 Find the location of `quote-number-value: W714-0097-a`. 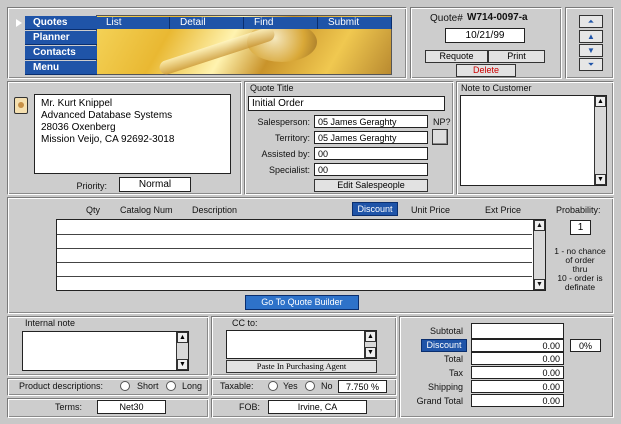

quote-number-value: W714-0097-a is located at coordinates (497, 17).